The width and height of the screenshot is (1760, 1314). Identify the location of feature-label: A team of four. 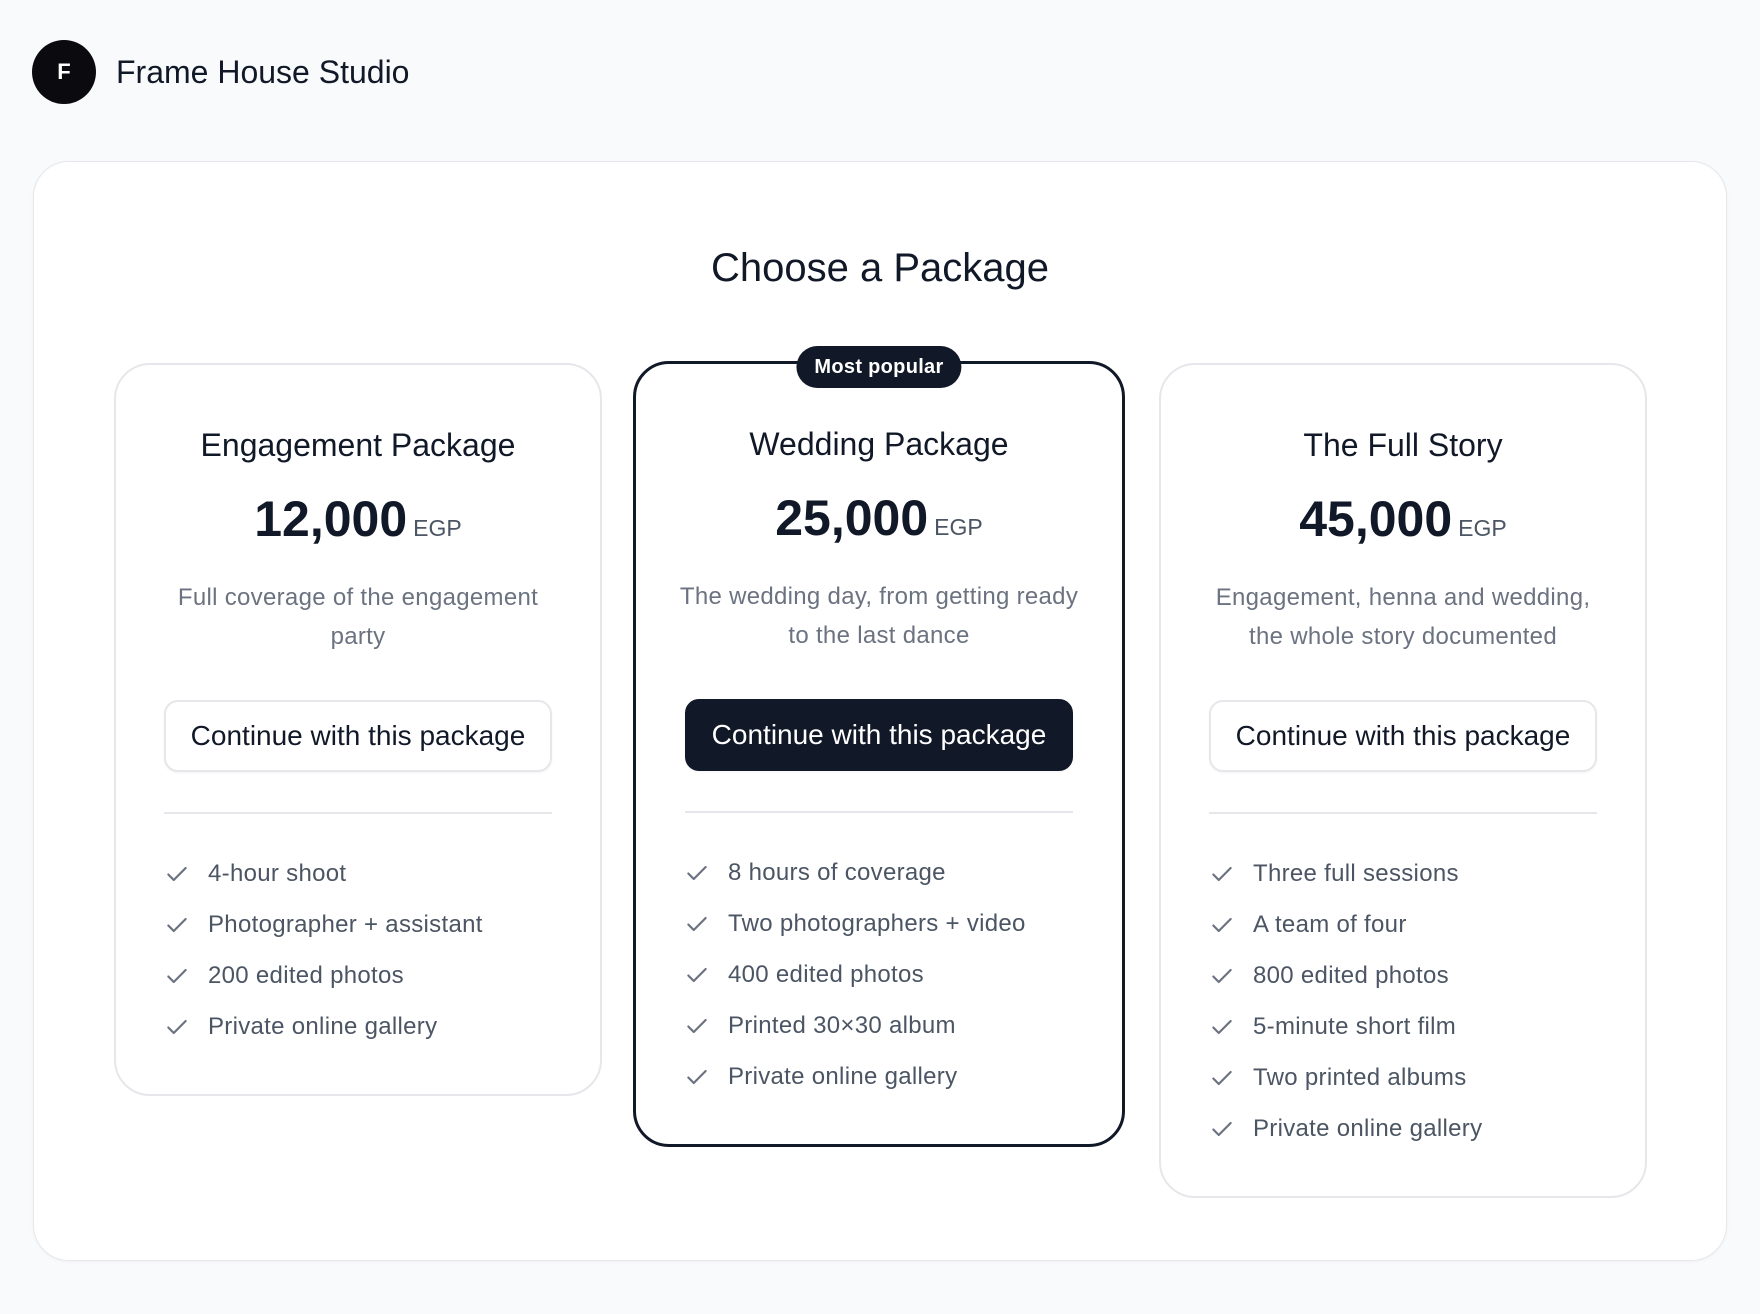
(1330, 924).